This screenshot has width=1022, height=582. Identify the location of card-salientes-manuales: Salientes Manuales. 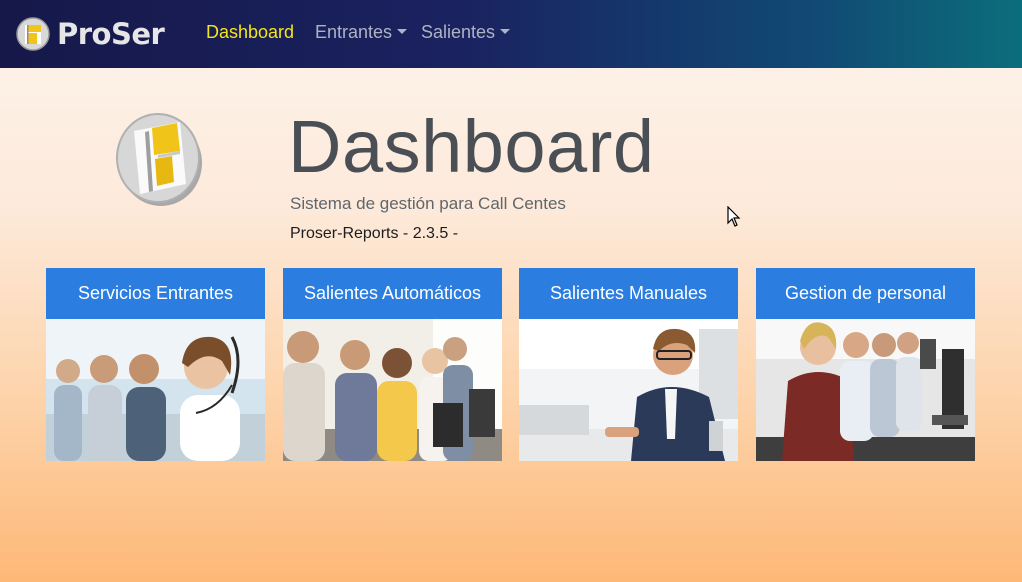
(628, 364).